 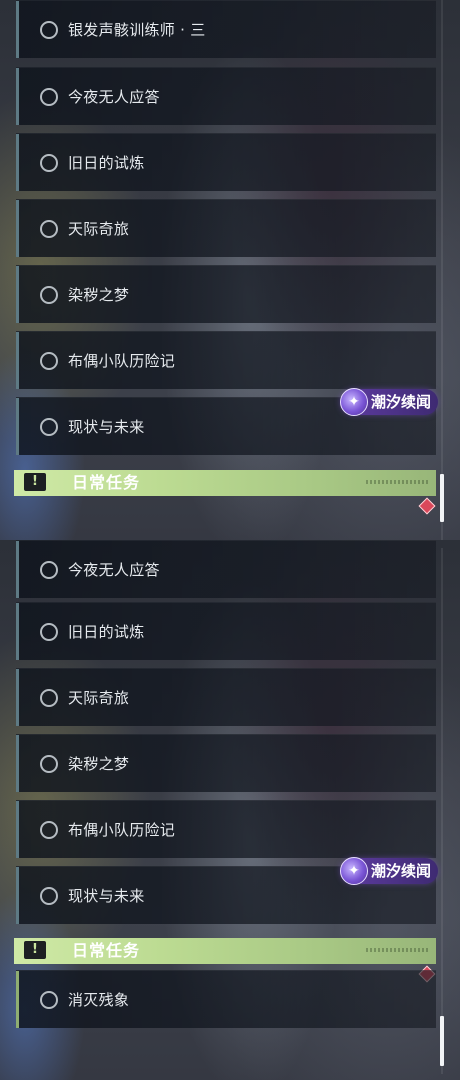 What do you see at coordinates (226, 999) in the screenshot?
I see `daily-quest-item: 消灭残象` at bounding box center [226, 999].